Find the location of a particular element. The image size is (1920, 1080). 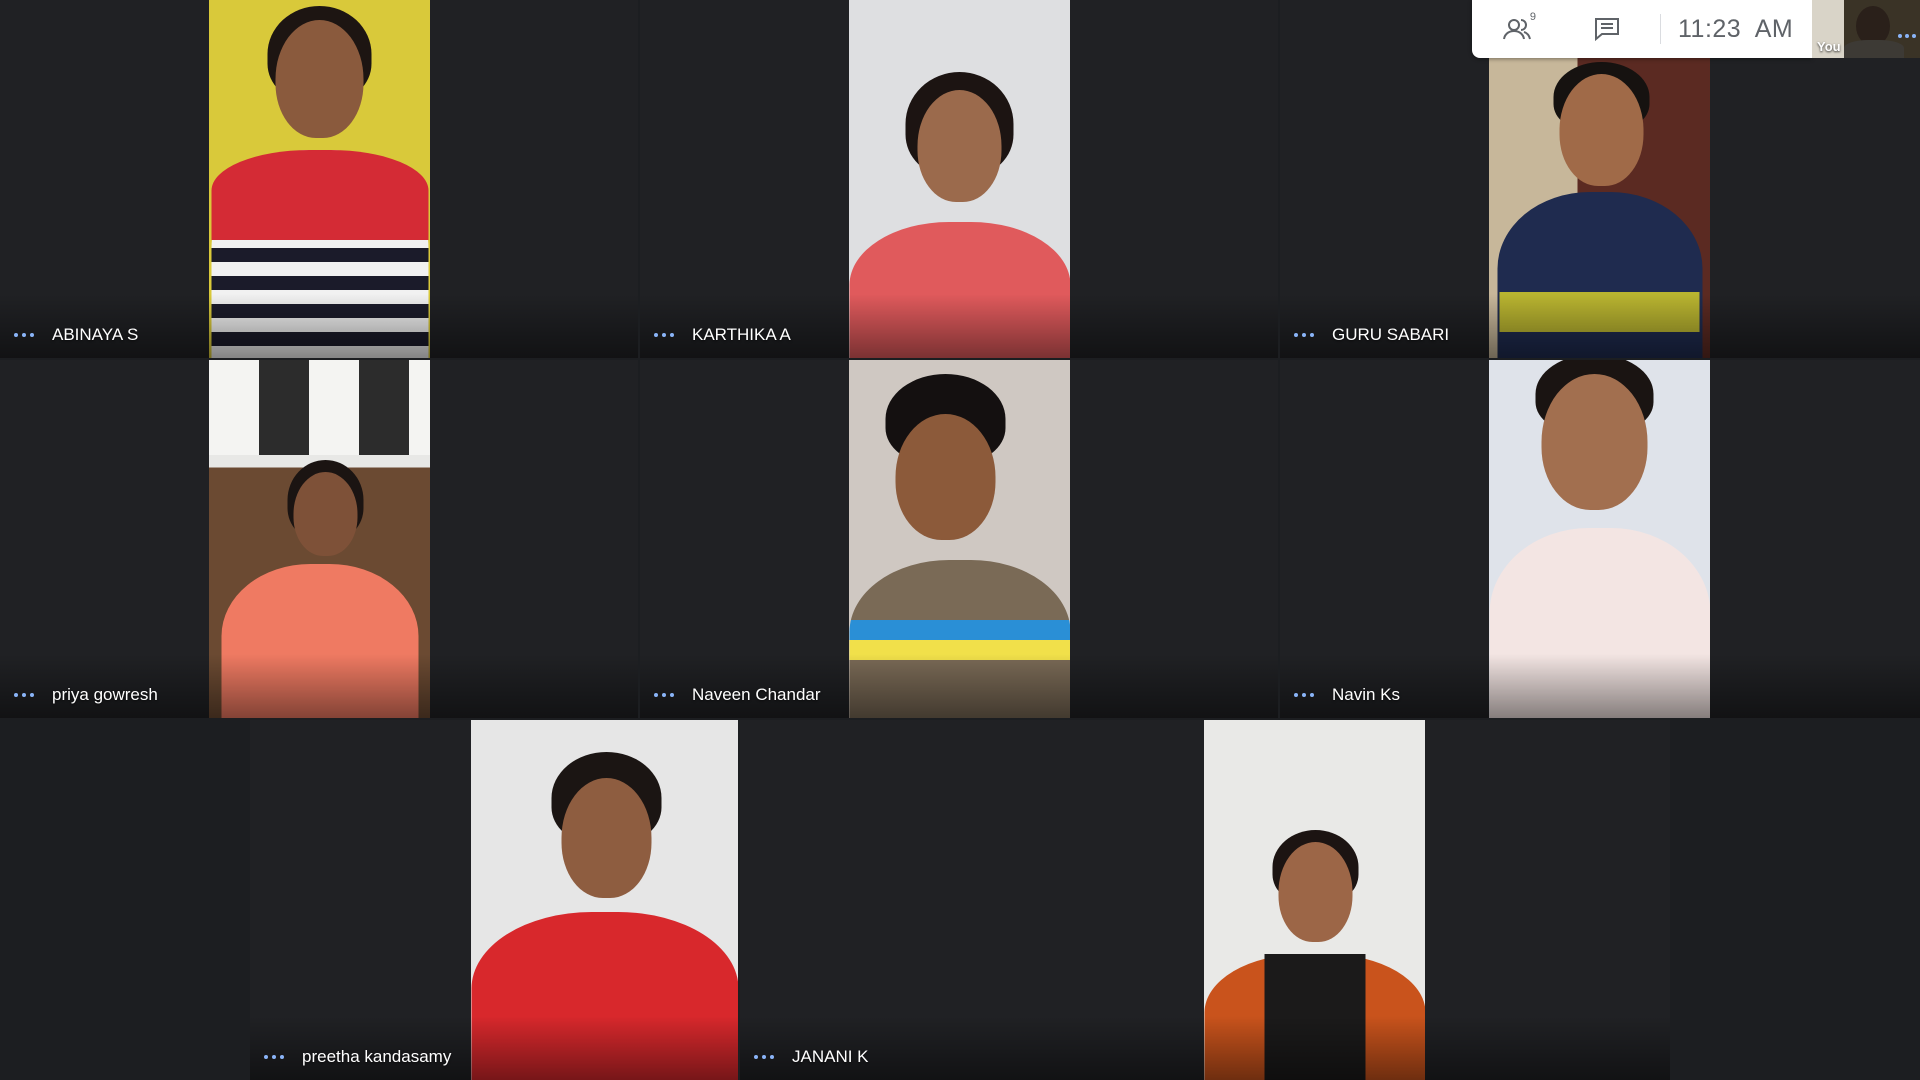

people-button: 9 is located at coordinates (1519, 28).